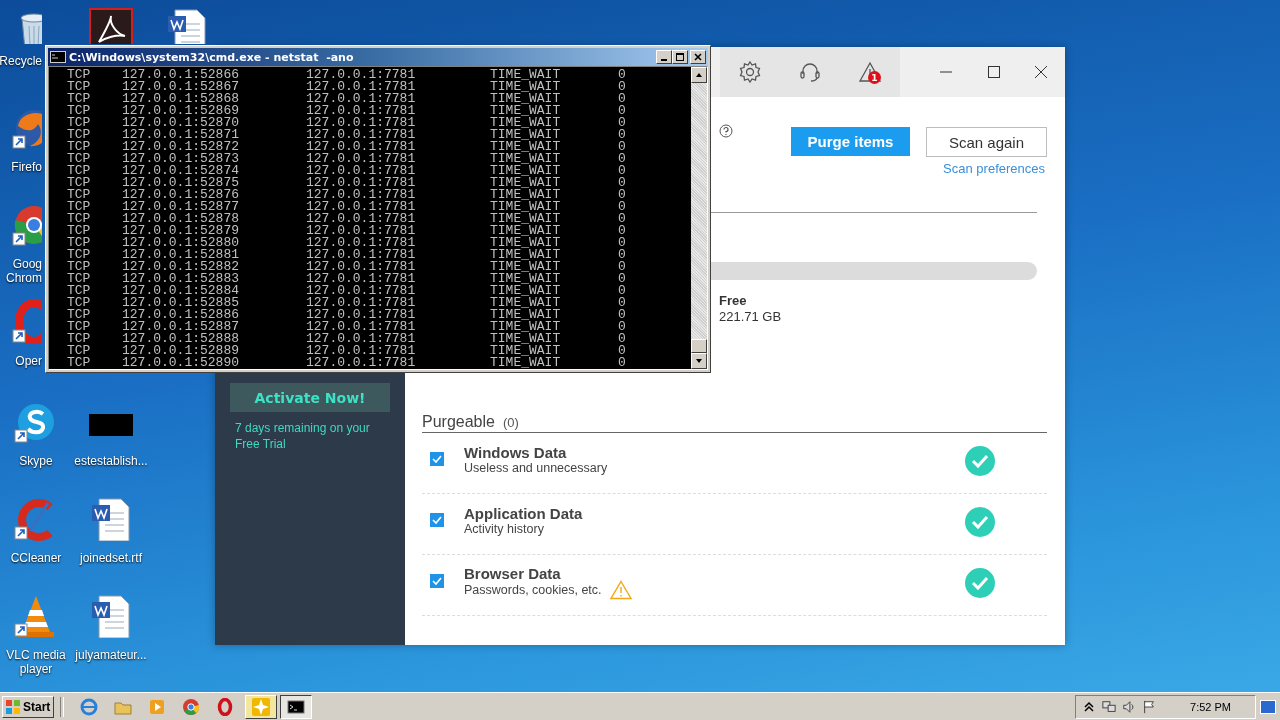 The height and width of the screenshot is (720, 1280). What do you see at coordinates (28, 706) in the screenshot?
I see `start-button: Start` at bounding box center [28, 706].